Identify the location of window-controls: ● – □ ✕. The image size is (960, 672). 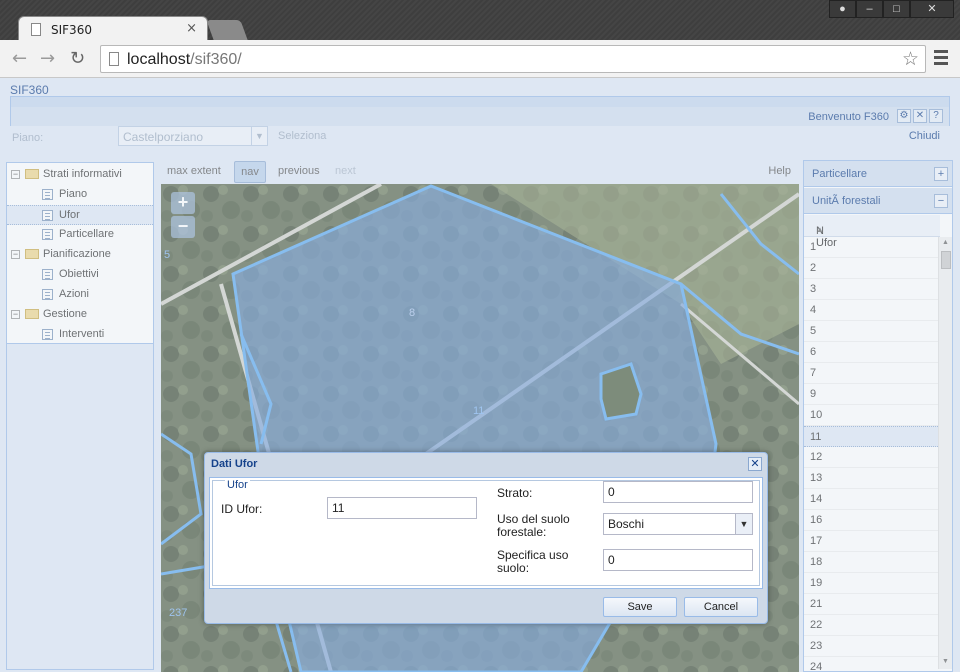
(891, 9).